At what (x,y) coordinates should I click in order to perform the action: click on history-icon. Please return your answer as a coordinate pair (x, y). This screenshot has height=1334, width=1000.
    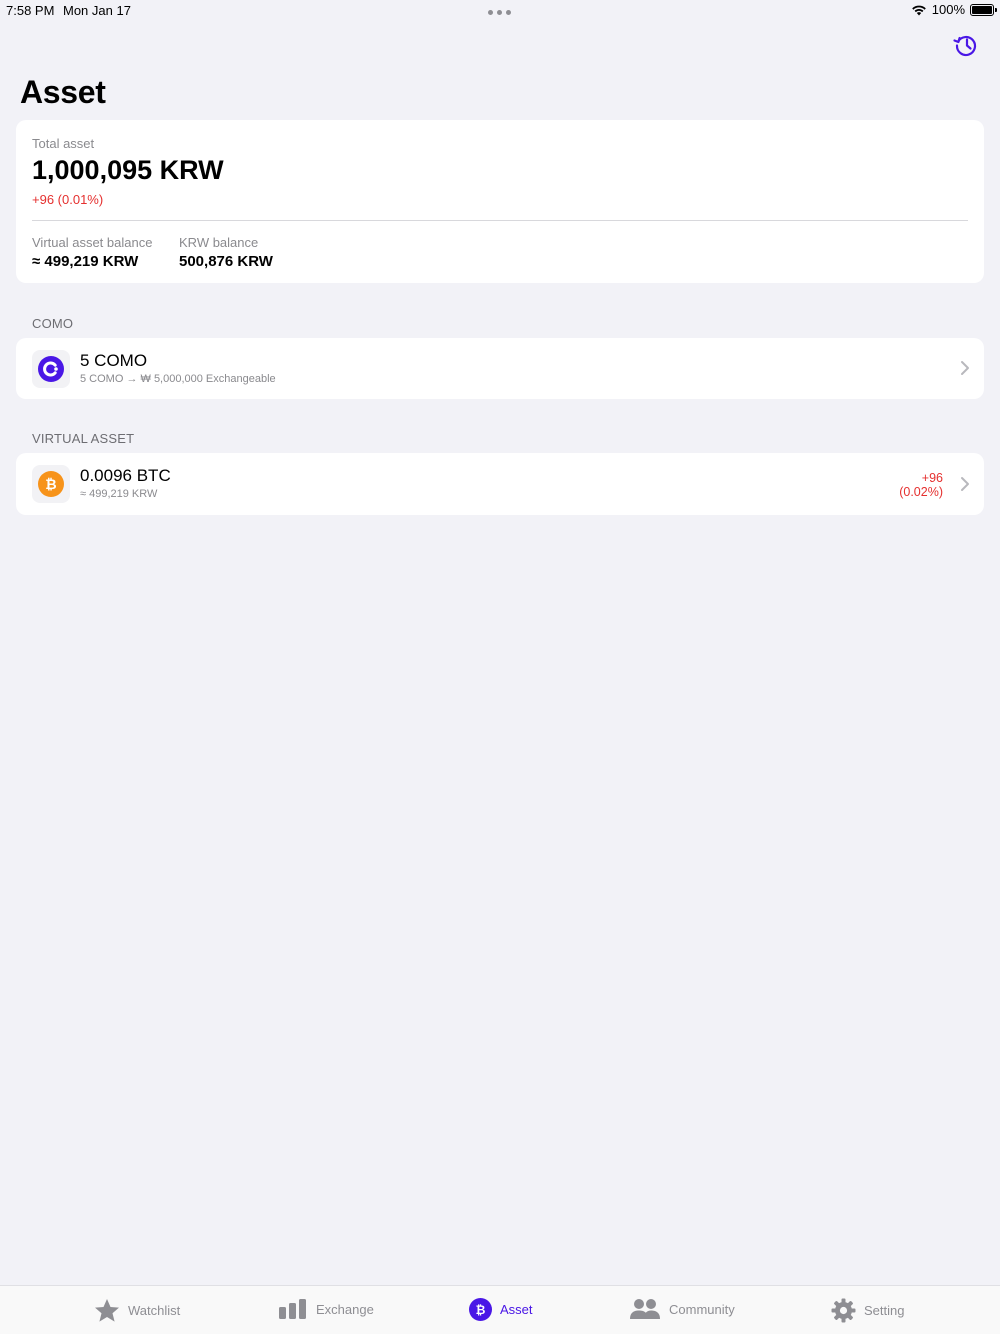
    Looking at the image, I should click on (965, 46).